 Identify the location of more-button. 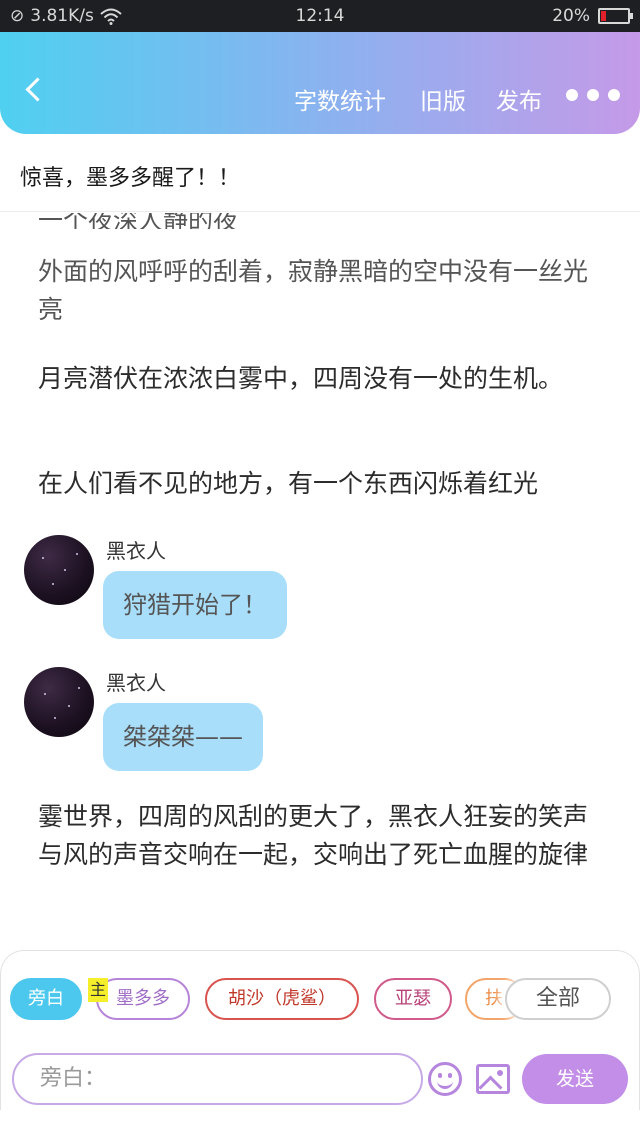
(593, 95).